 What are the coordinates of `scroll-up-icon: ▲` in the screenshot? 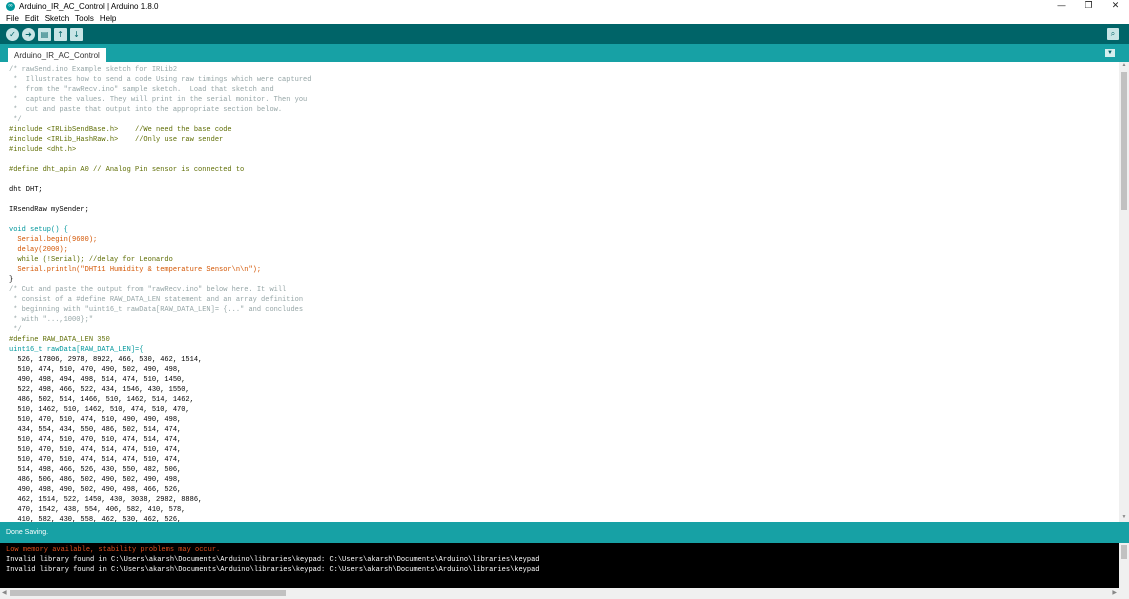 It's located at (1124, 66).